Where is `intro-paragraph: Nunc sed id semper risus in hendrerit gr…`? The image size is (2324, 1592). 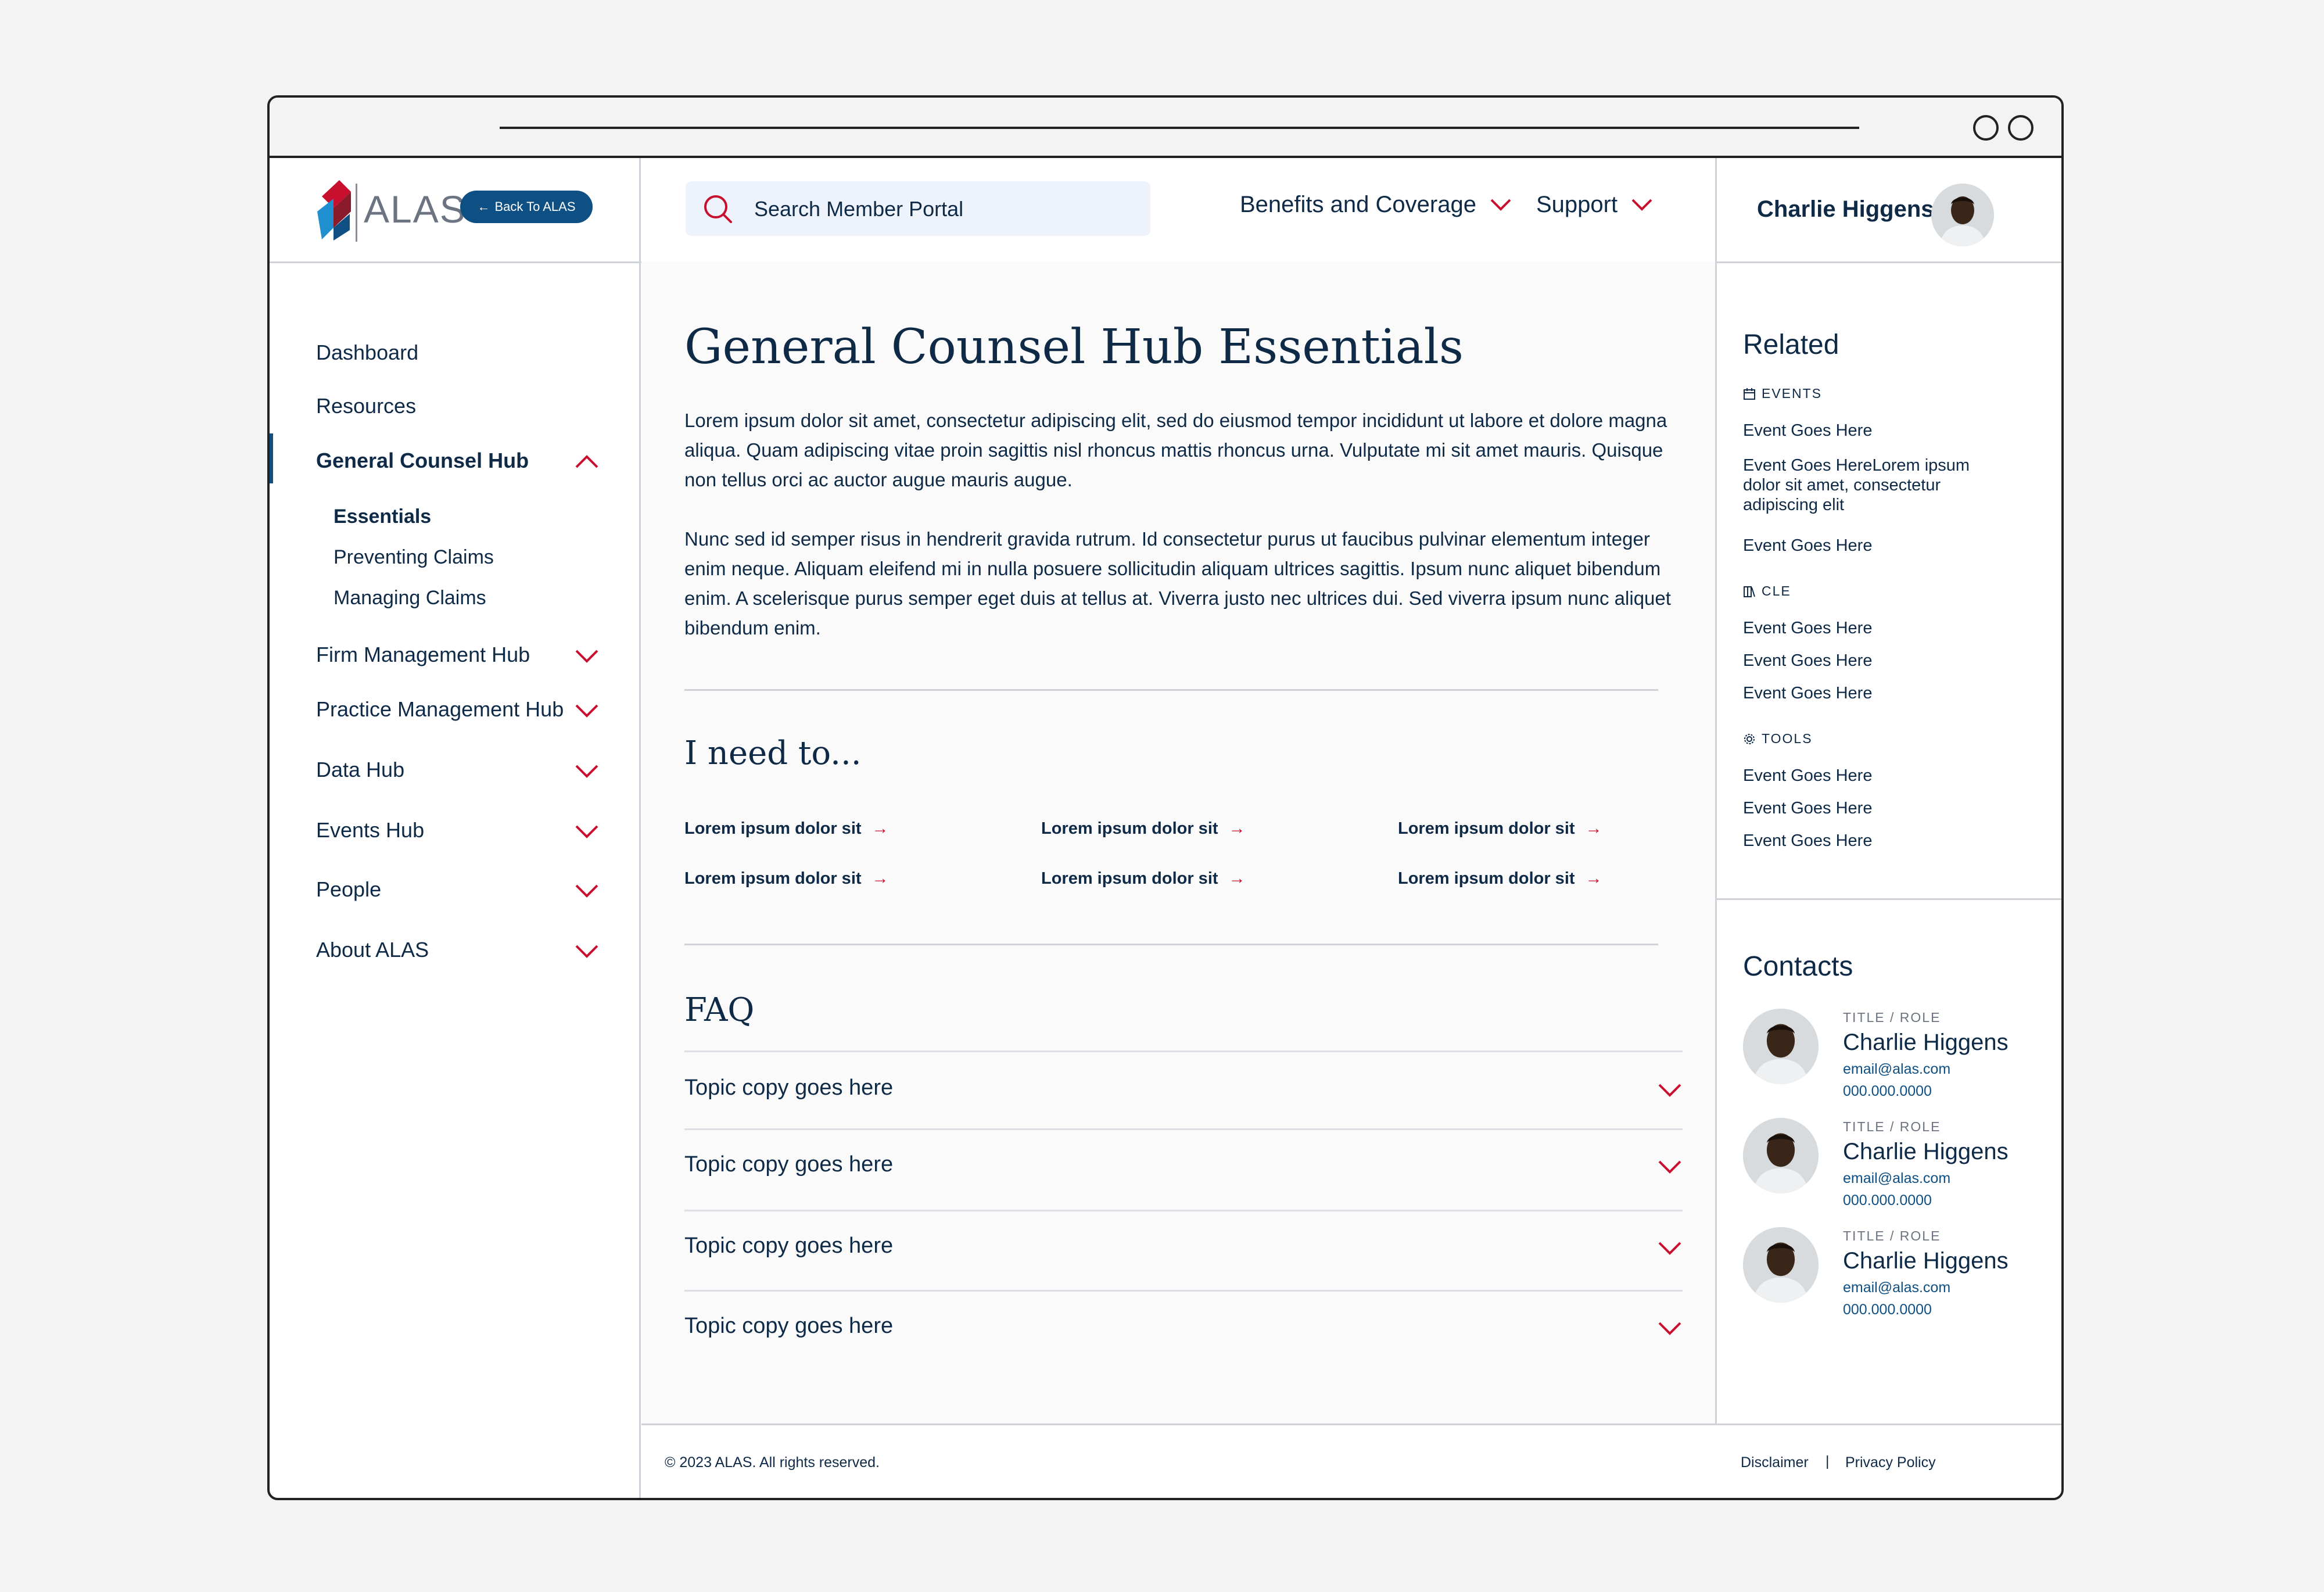
intro-paragraph: Nunc sed id semper risus in hendrerit gr… is located at coordinates (1177, 583).